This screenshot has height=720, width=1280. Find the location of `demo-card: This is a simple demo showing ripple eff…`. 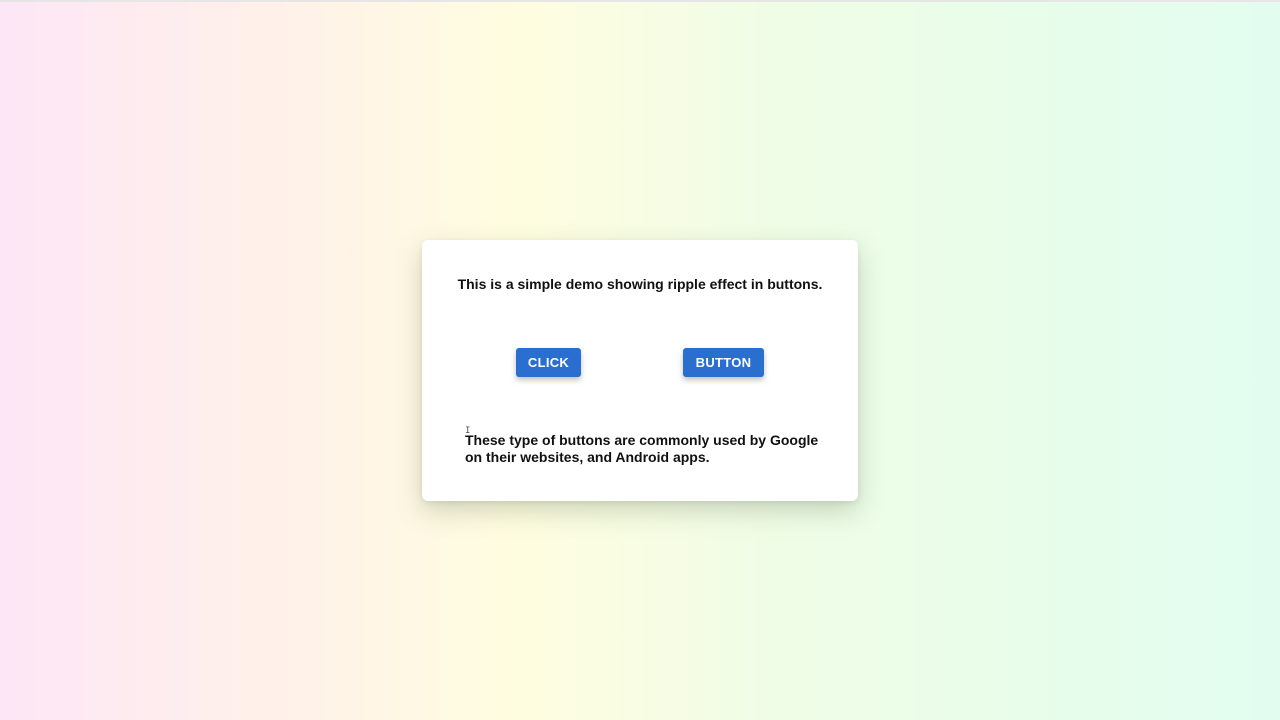

demo-card: This is a simple demo showing ripple eff… is located at coordinates (640, 370).